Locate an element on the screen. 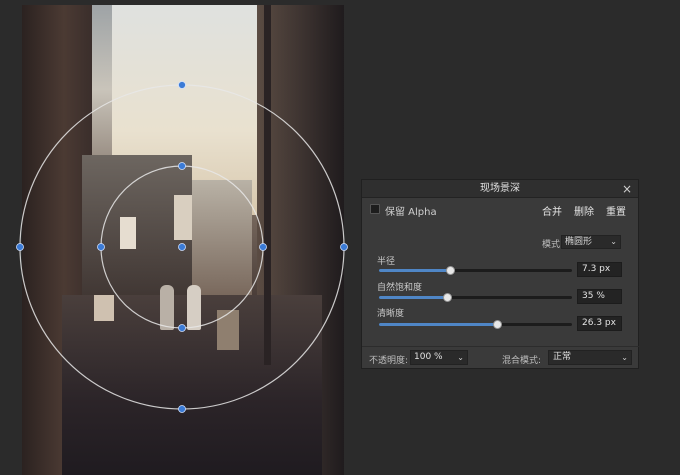 The image size is (680, 475). sharpness-slider-fill is located at coordinates (438, 324).